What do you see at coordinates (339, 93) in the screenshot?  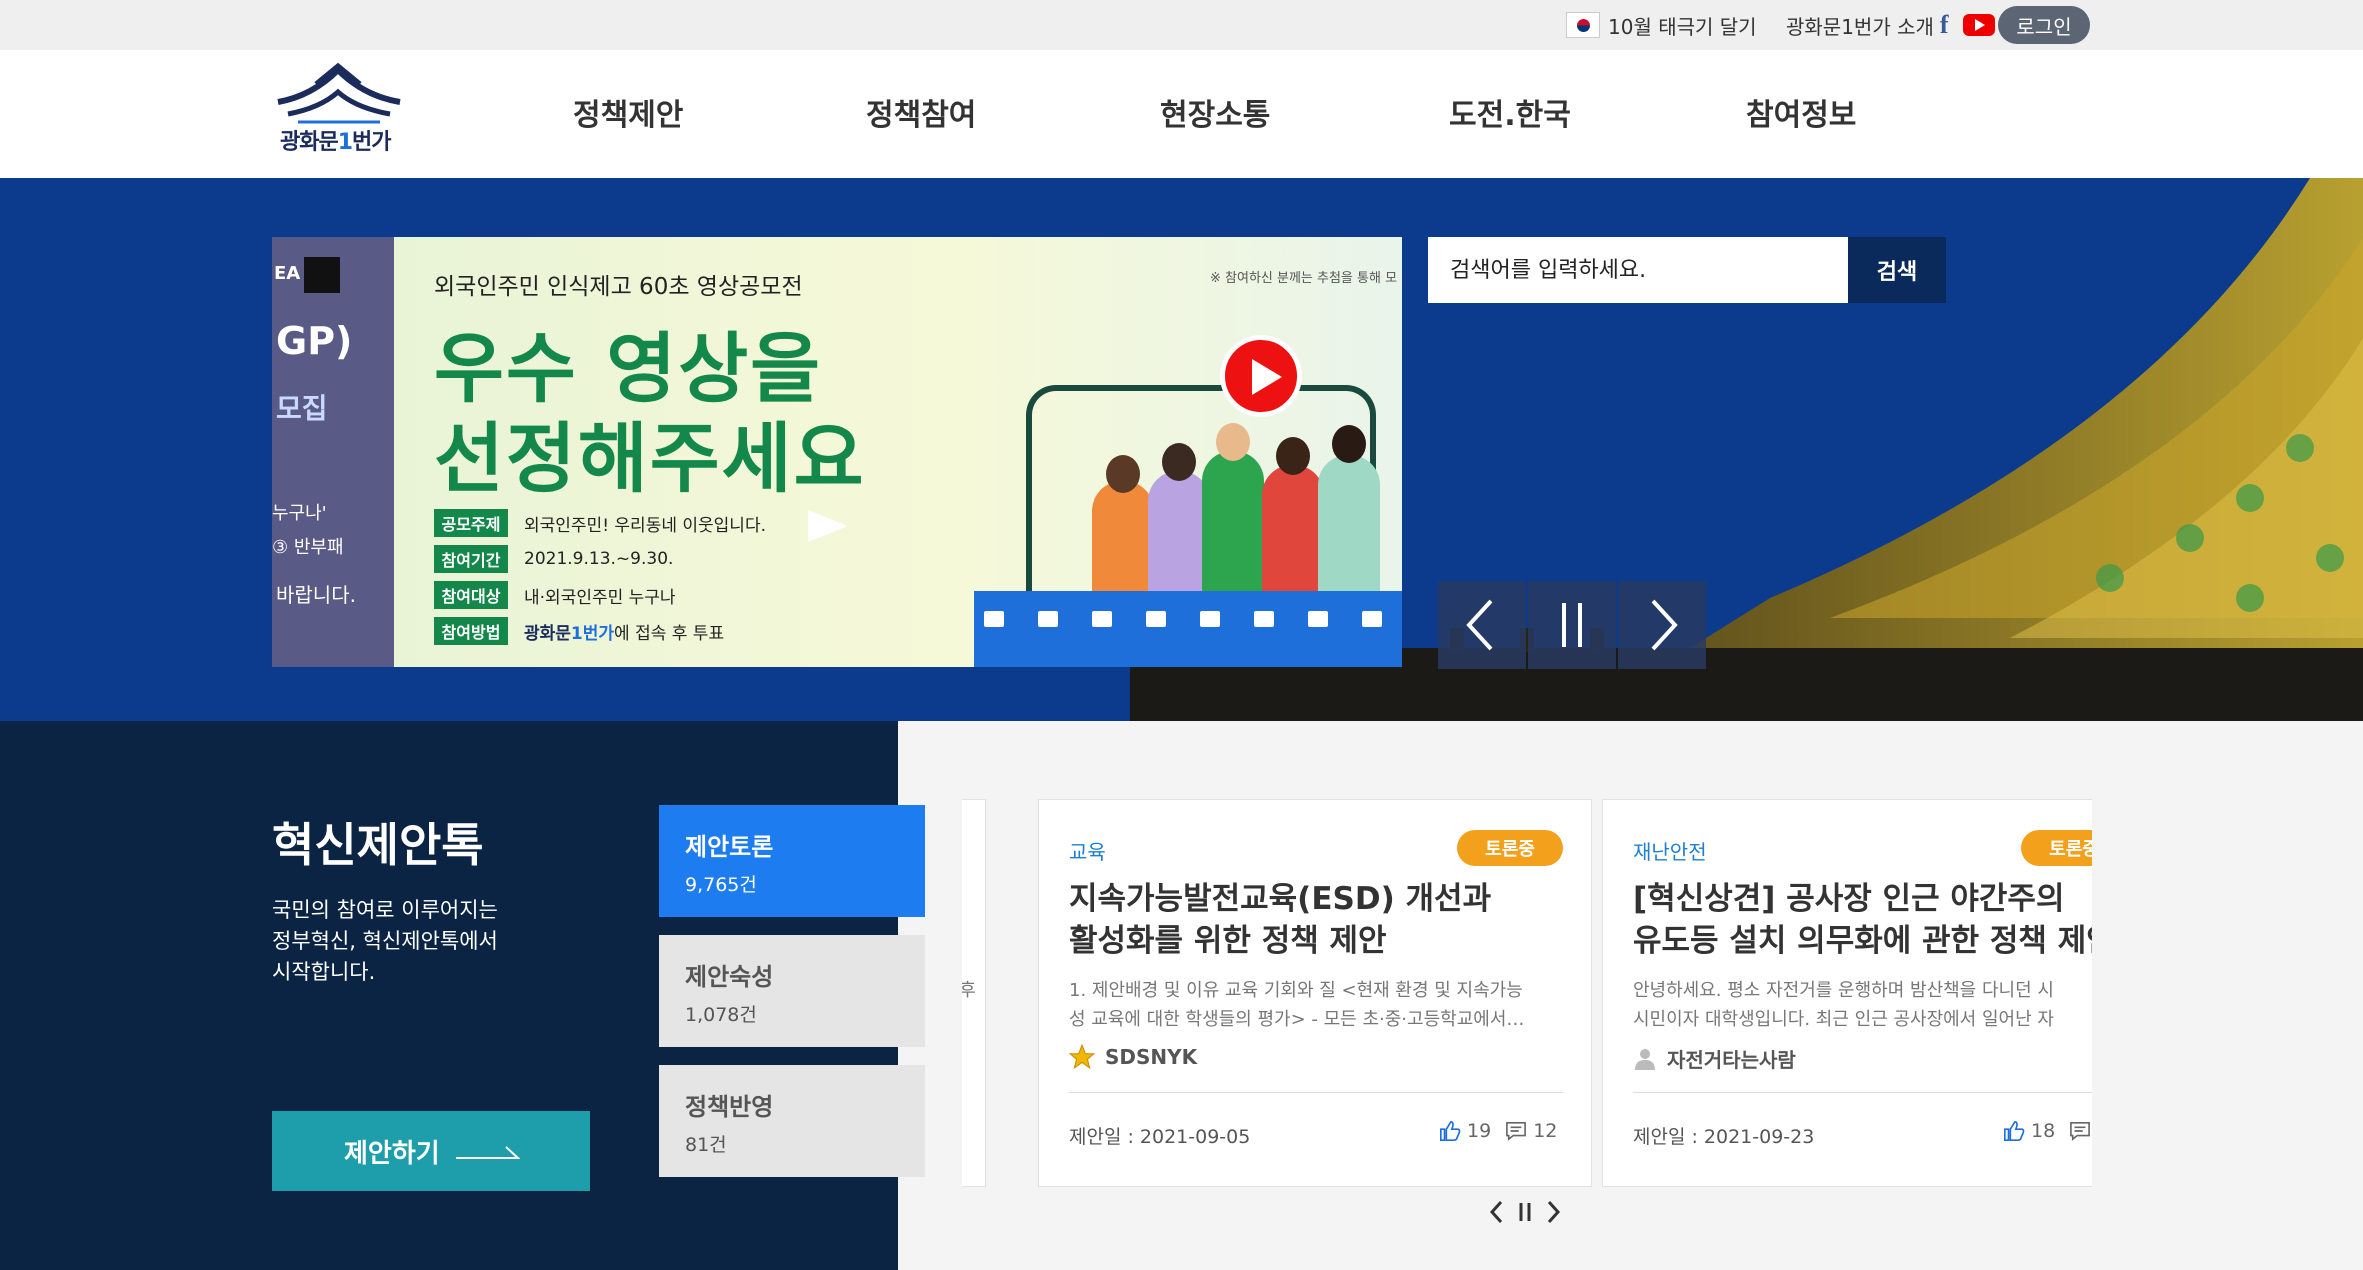 I see `palace-roof-icon` at bounding box center [339, 93].